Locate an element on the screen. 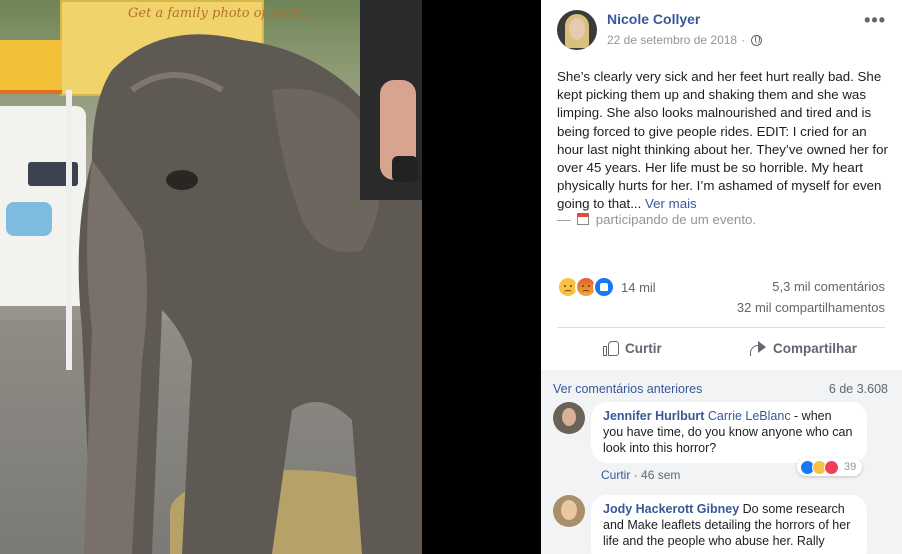  lightbox-gap is located at coordinates (481, 277).